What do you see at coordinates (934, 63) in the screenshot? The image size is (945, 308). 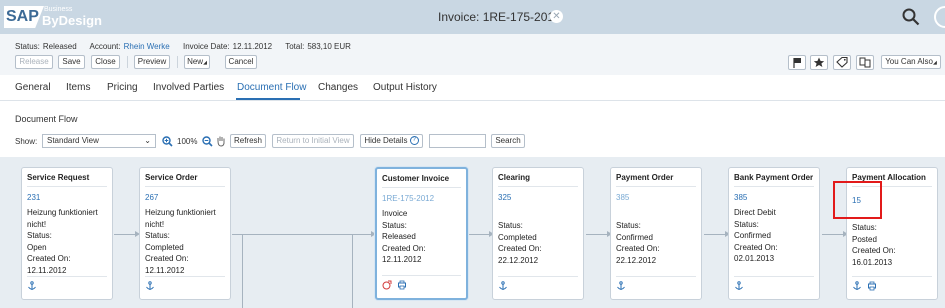 I see `dropdown-indicator-icon: ◢` at bounding box center [934, 63].